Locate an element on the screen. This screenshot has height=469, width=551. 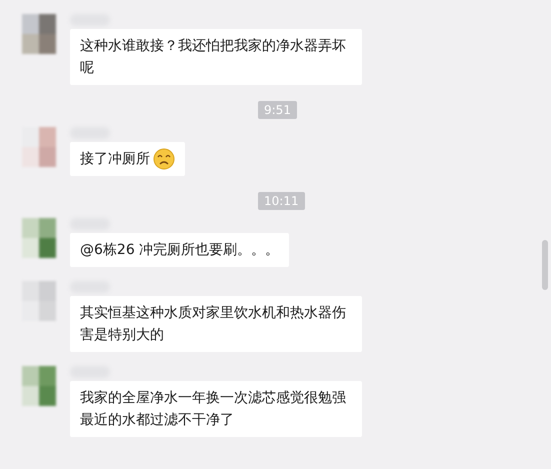
message-bubble: 我家的全屋净水一年换一次滤芯感觉很勉强最近的水都过滤不干净了 is located at coordinates (216, 409).